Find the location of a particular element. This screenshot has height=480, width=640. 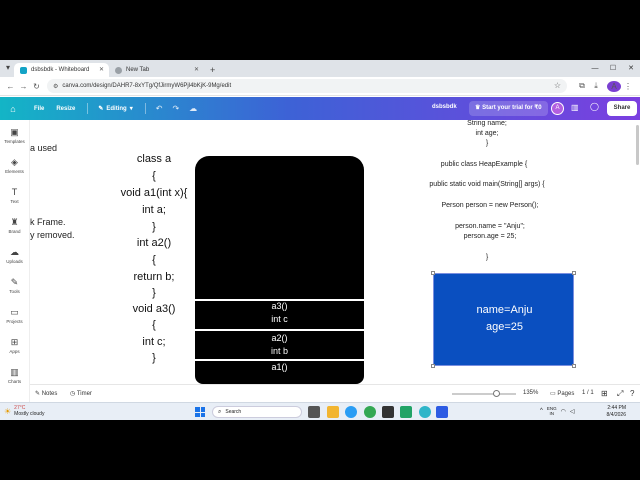

forward-arrow-icon: → is located at coordinates (23, 86).